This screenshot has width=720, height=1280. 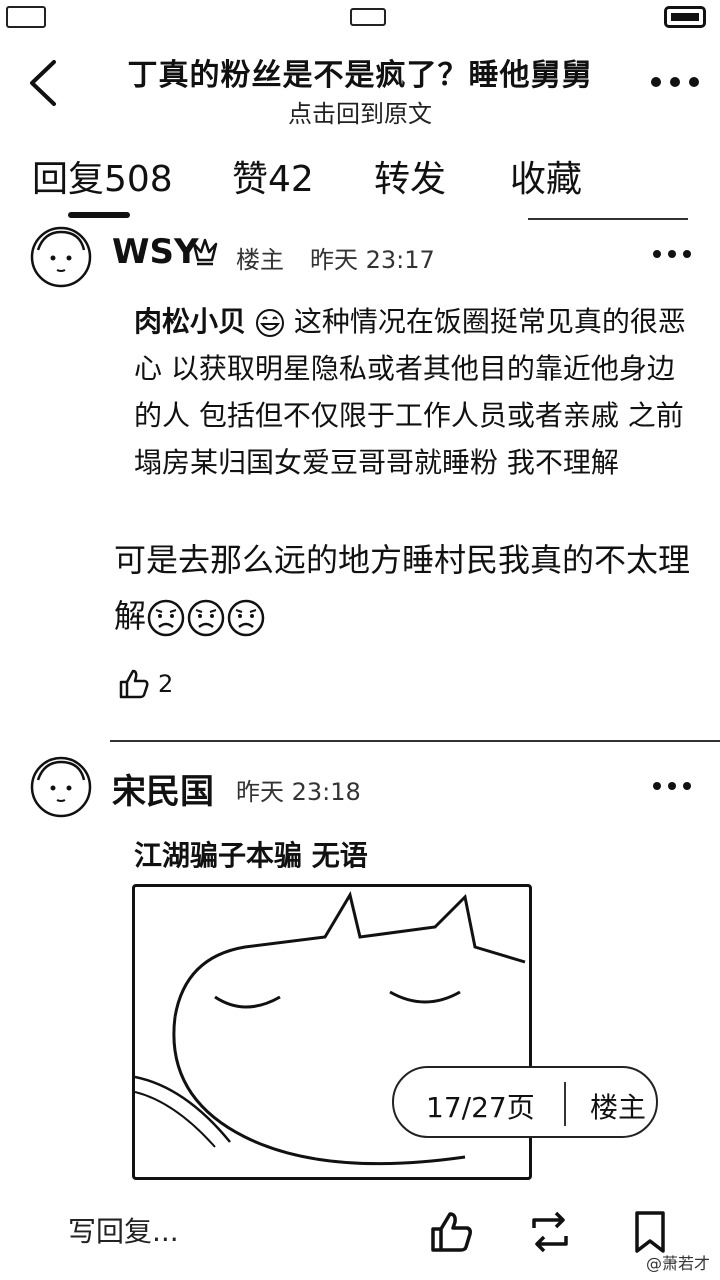 What do you see at coordinates (410, 176) in the screenshot?
I see `tab-reposts: 转发` at bounding box center [410, 176].